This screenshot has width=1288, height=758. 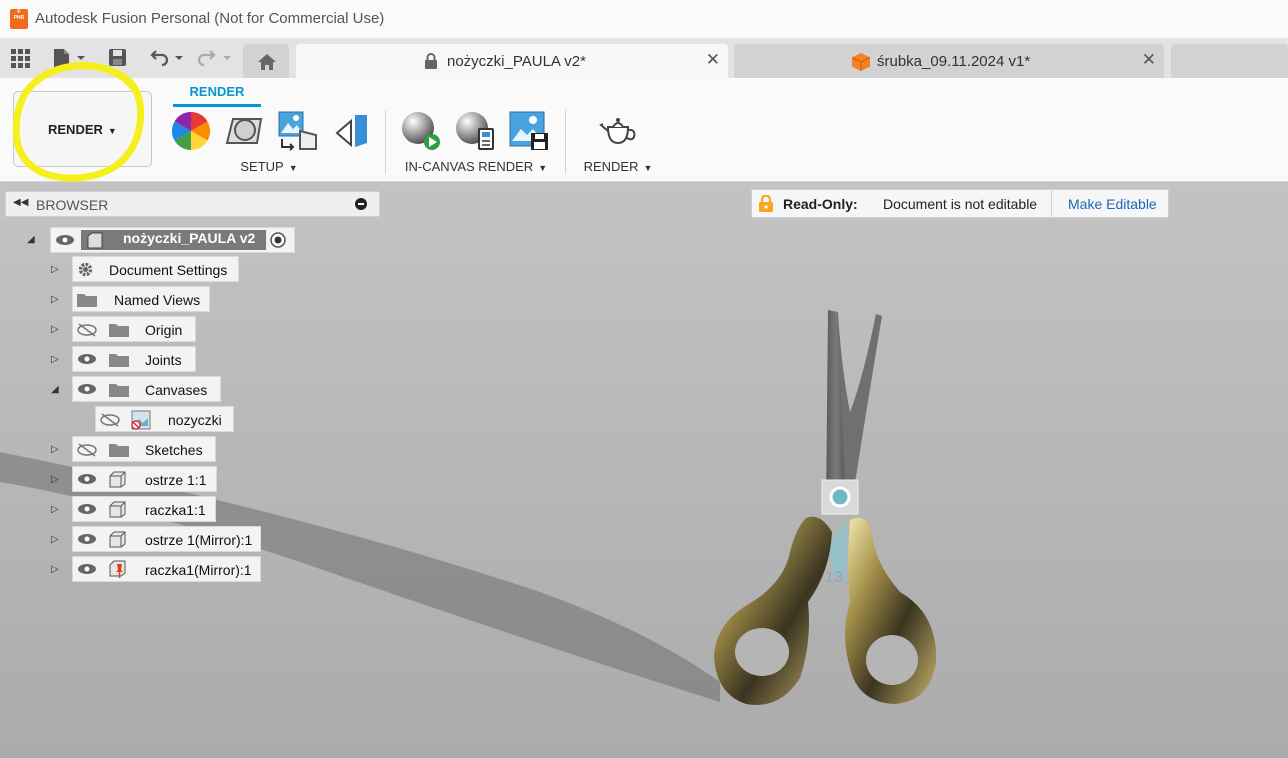 What do you see at coordinates (20, 58) in the screenshot?
I see `app-grid-icon` at bounding box center [20, 58].